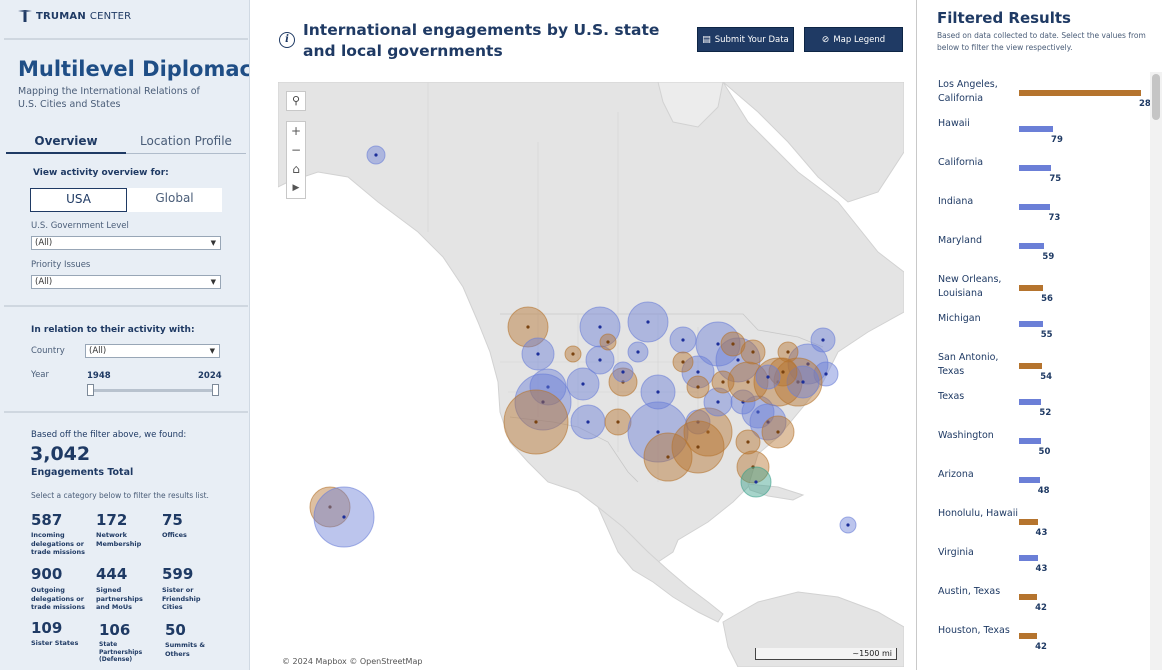  I want to click on compass-icon: ⊘, so click(825, 39).